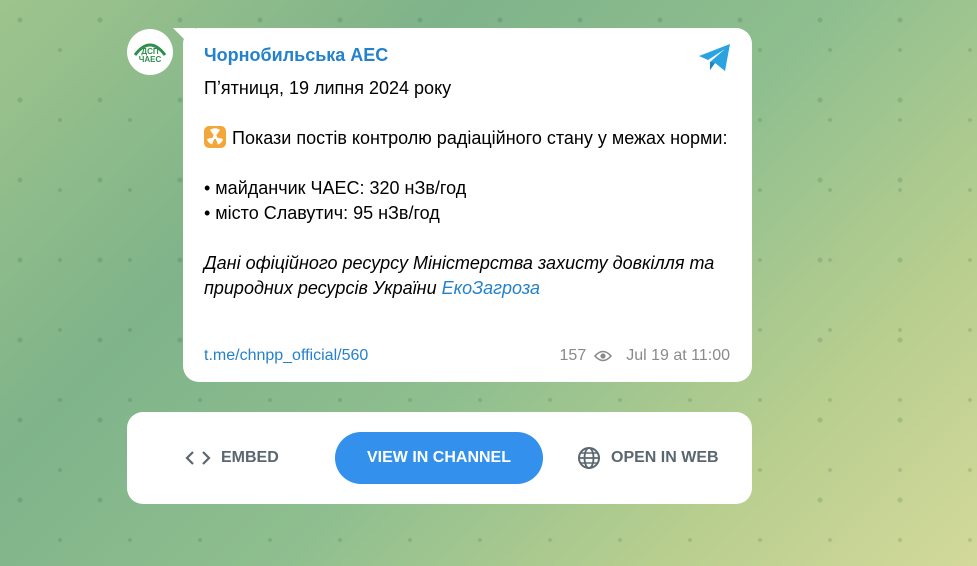 Image resolution: width=977 pixels, height=566 pixels. What do you see at coordinates (678, 355) in the screenshot?
I see `timestamp: Jul 19 at 11:00` at bounding box center [678, 355].